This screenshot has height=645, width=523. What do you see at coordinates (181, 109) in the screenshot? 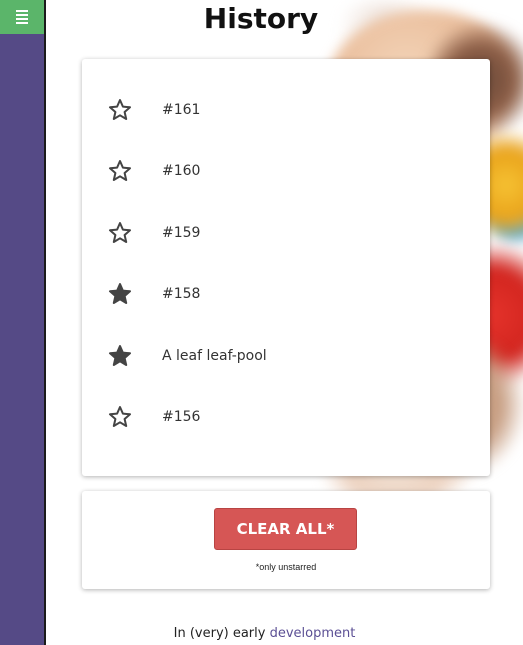
I see `history-item-label: #161` at bounding box center [181, 109].